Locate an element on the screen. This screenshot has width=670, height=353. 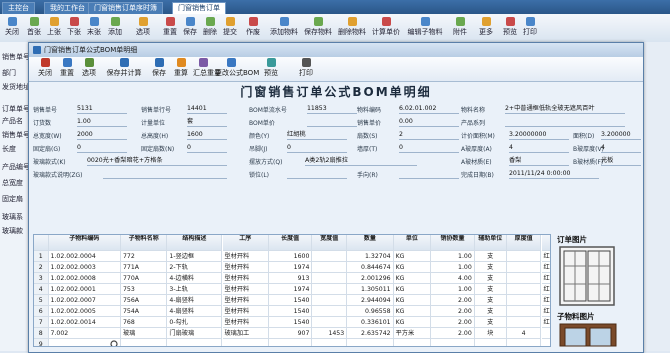
field-value: 2+中普通框低轨全玻无遮风百叶 is located at coordinates (565, 109).